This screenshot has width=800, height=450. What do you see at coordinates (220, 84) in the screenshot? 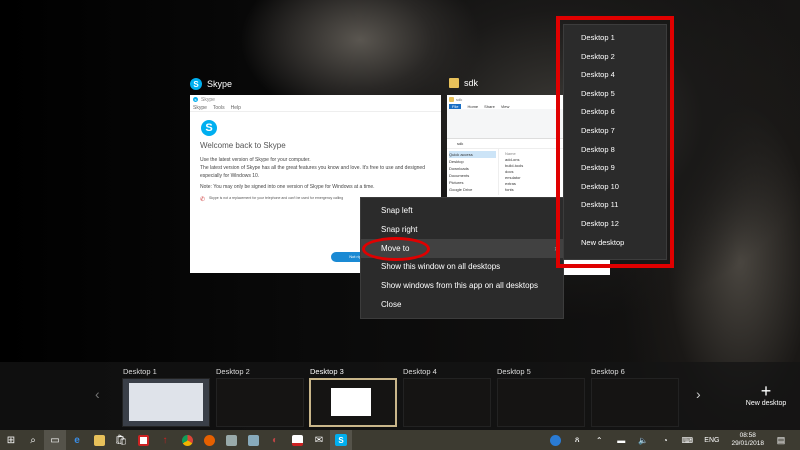
I see `window-title: Skype` at bounding box center [220, 84].